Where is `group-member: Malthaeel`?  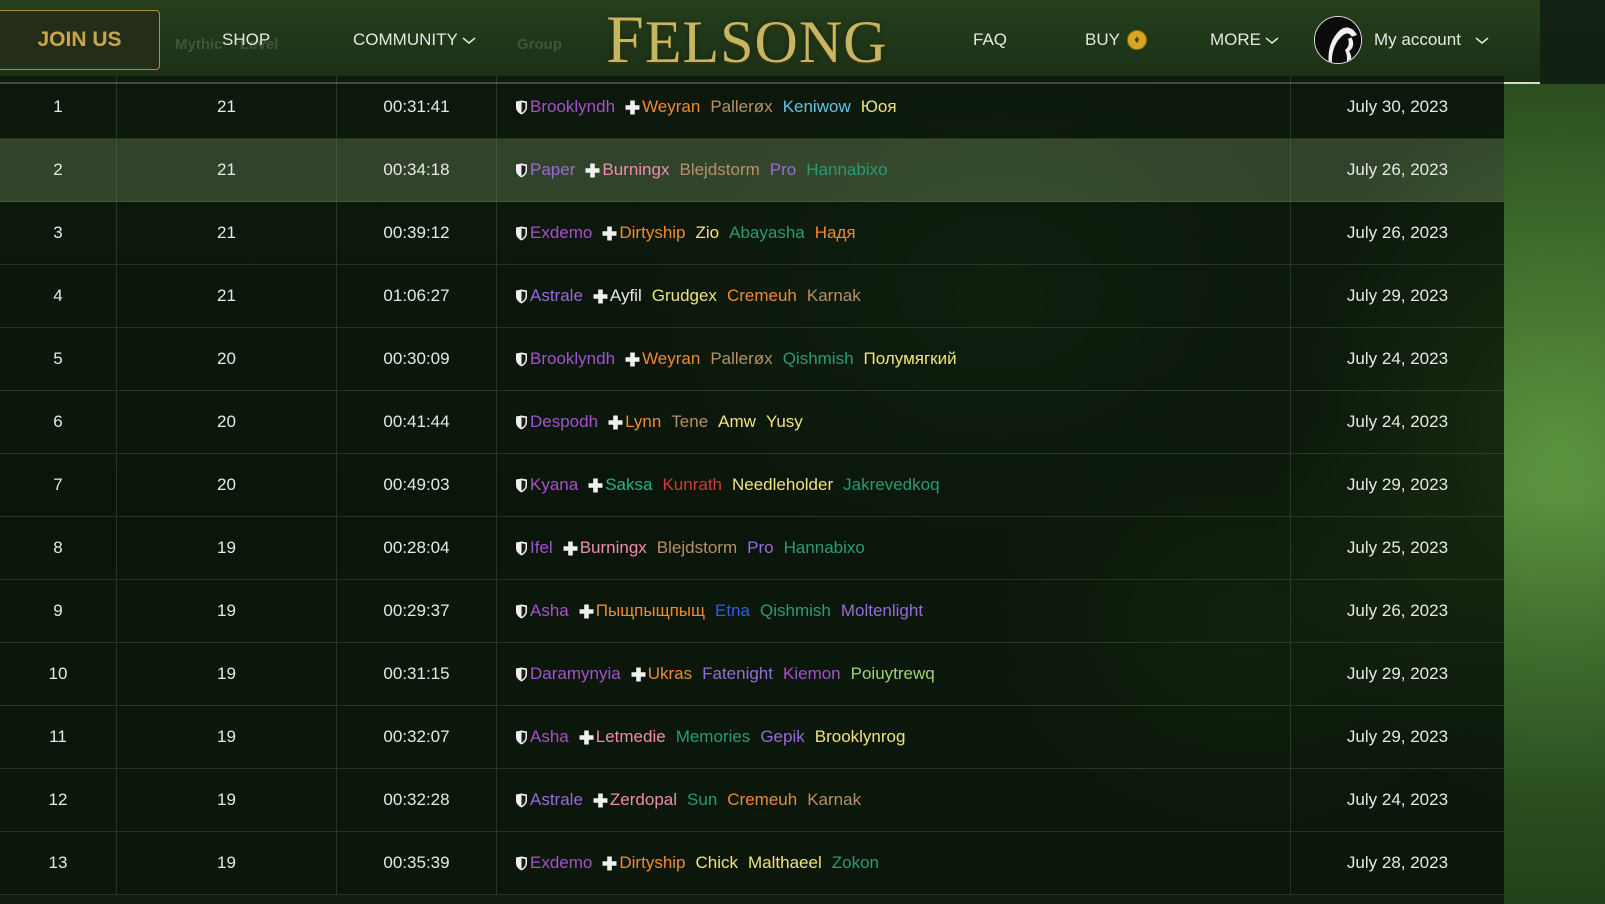
group-member: Malthaeel is located at coordinates (785, 863).